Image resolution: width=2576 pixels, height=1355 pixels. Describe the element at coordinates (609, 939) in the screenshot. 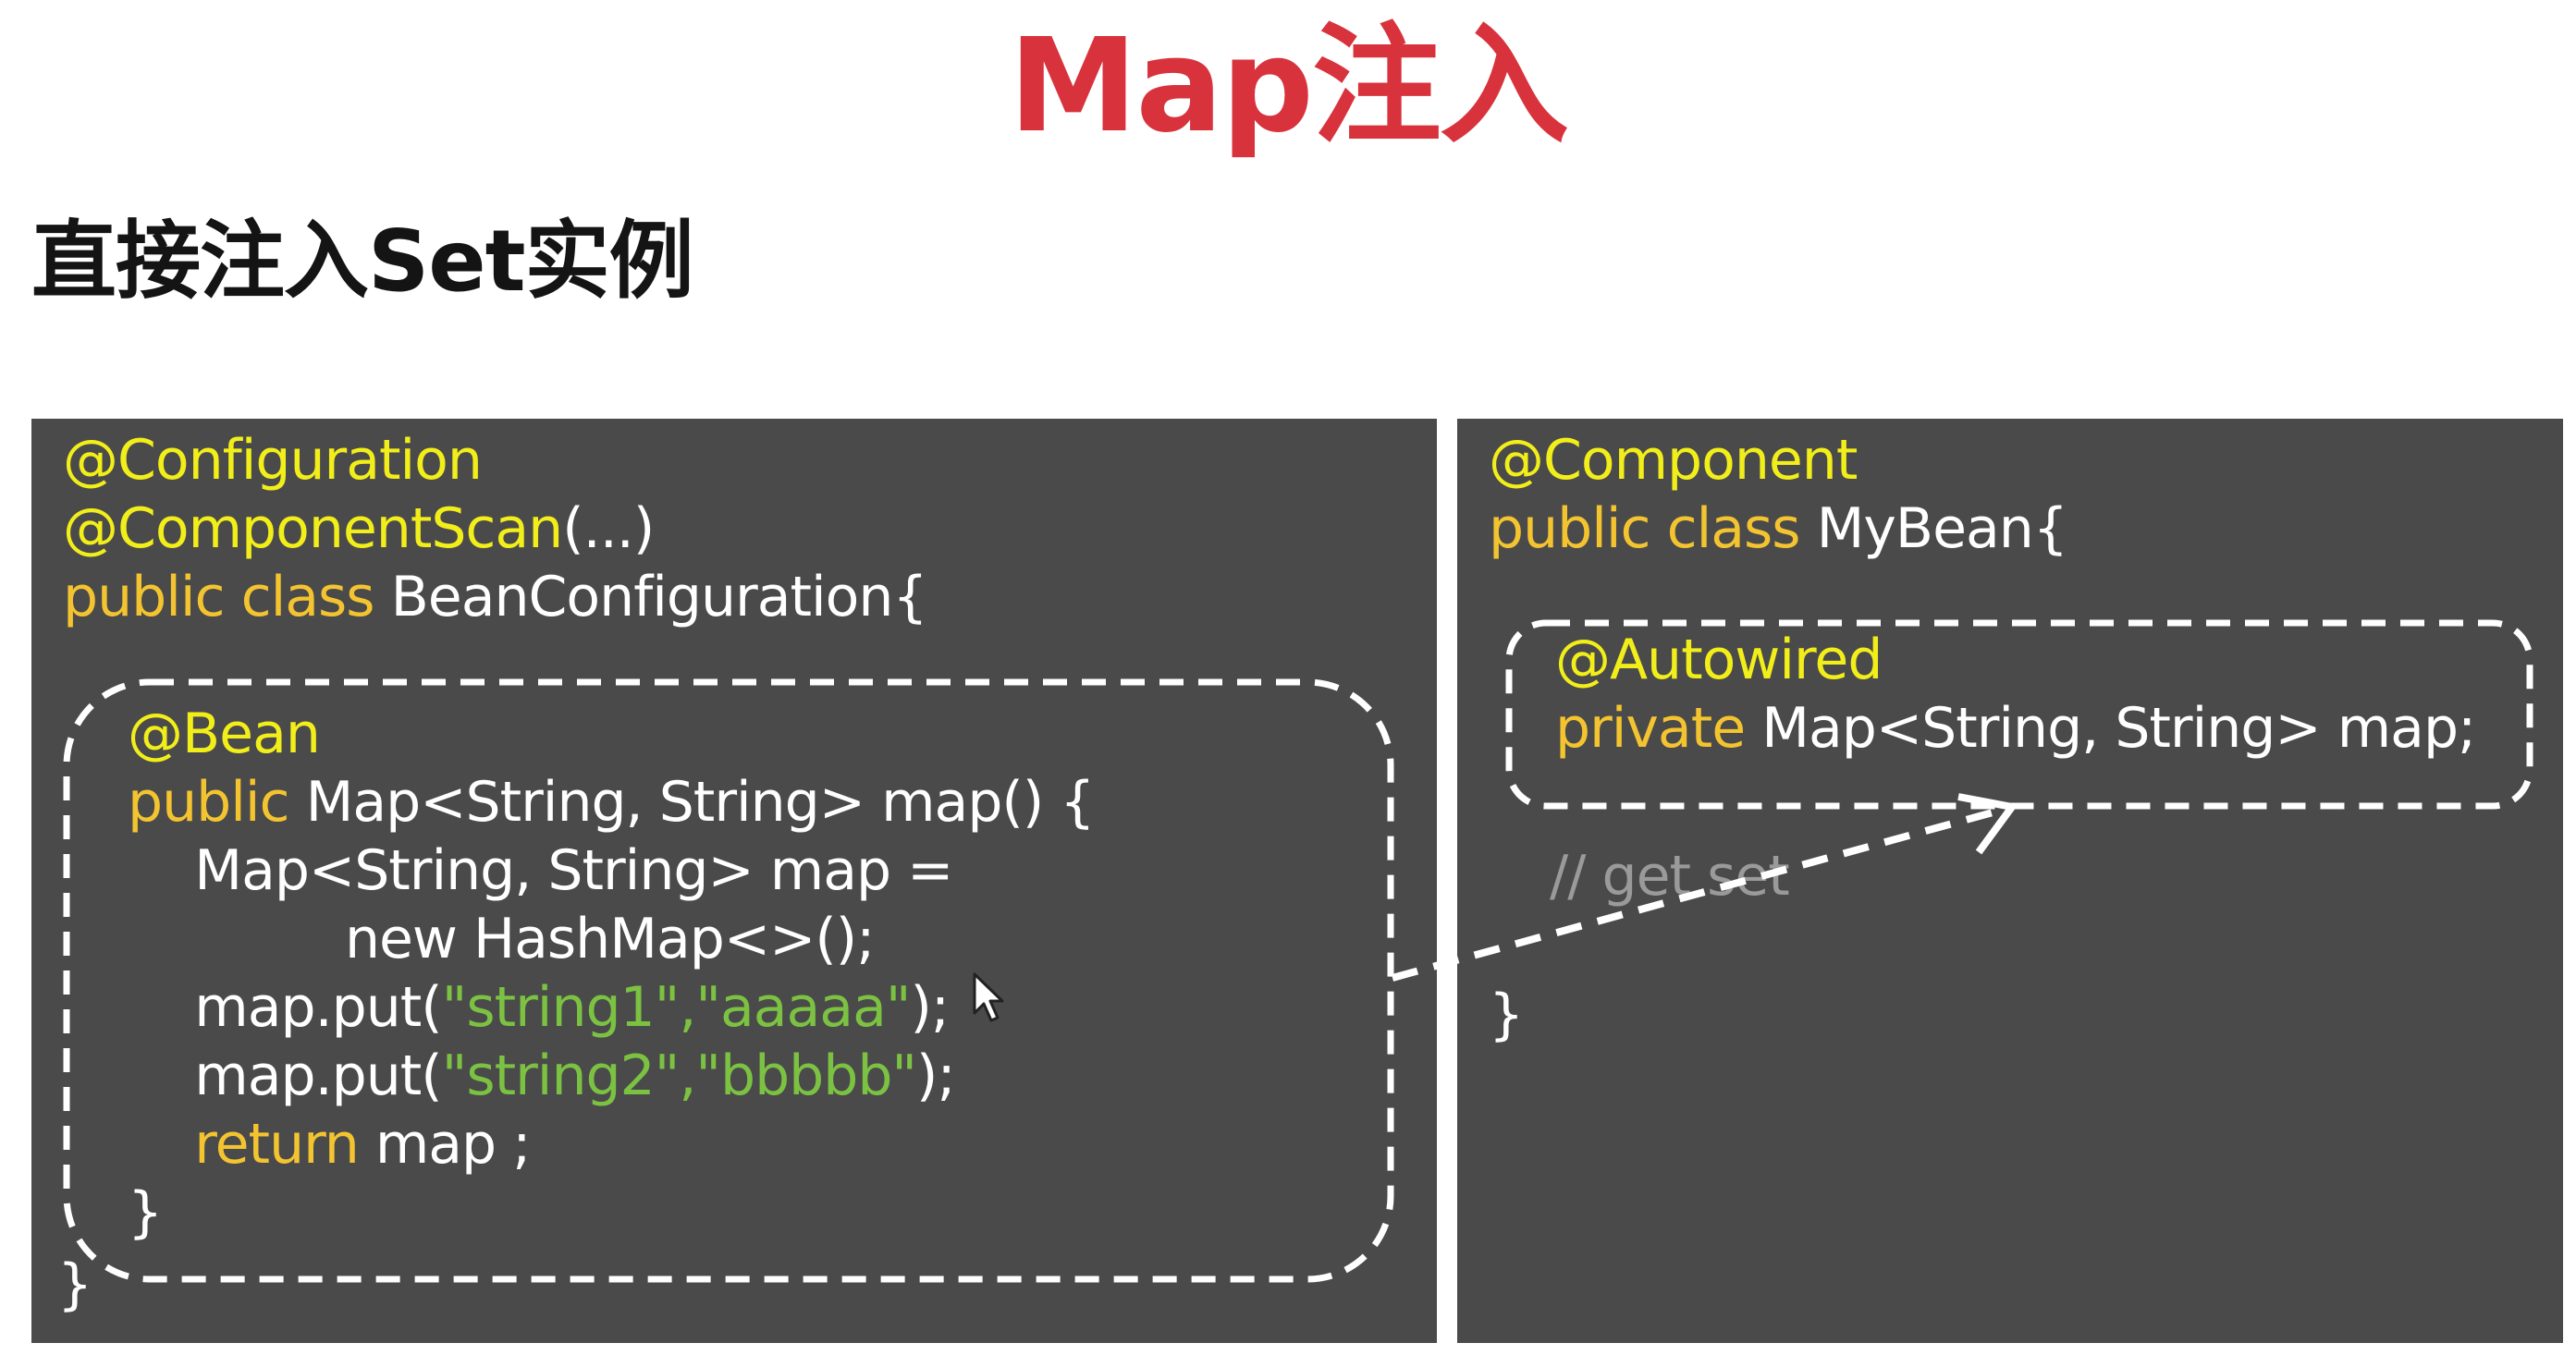

I see `map-instantiation: new HashMap<>();` at that location.